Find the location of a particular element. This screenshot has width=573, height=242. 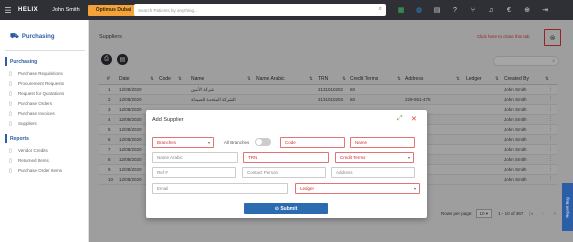

sidebar-item-purchase-orders: ▯ Purchase Orders is located at coordinates (45, 103).